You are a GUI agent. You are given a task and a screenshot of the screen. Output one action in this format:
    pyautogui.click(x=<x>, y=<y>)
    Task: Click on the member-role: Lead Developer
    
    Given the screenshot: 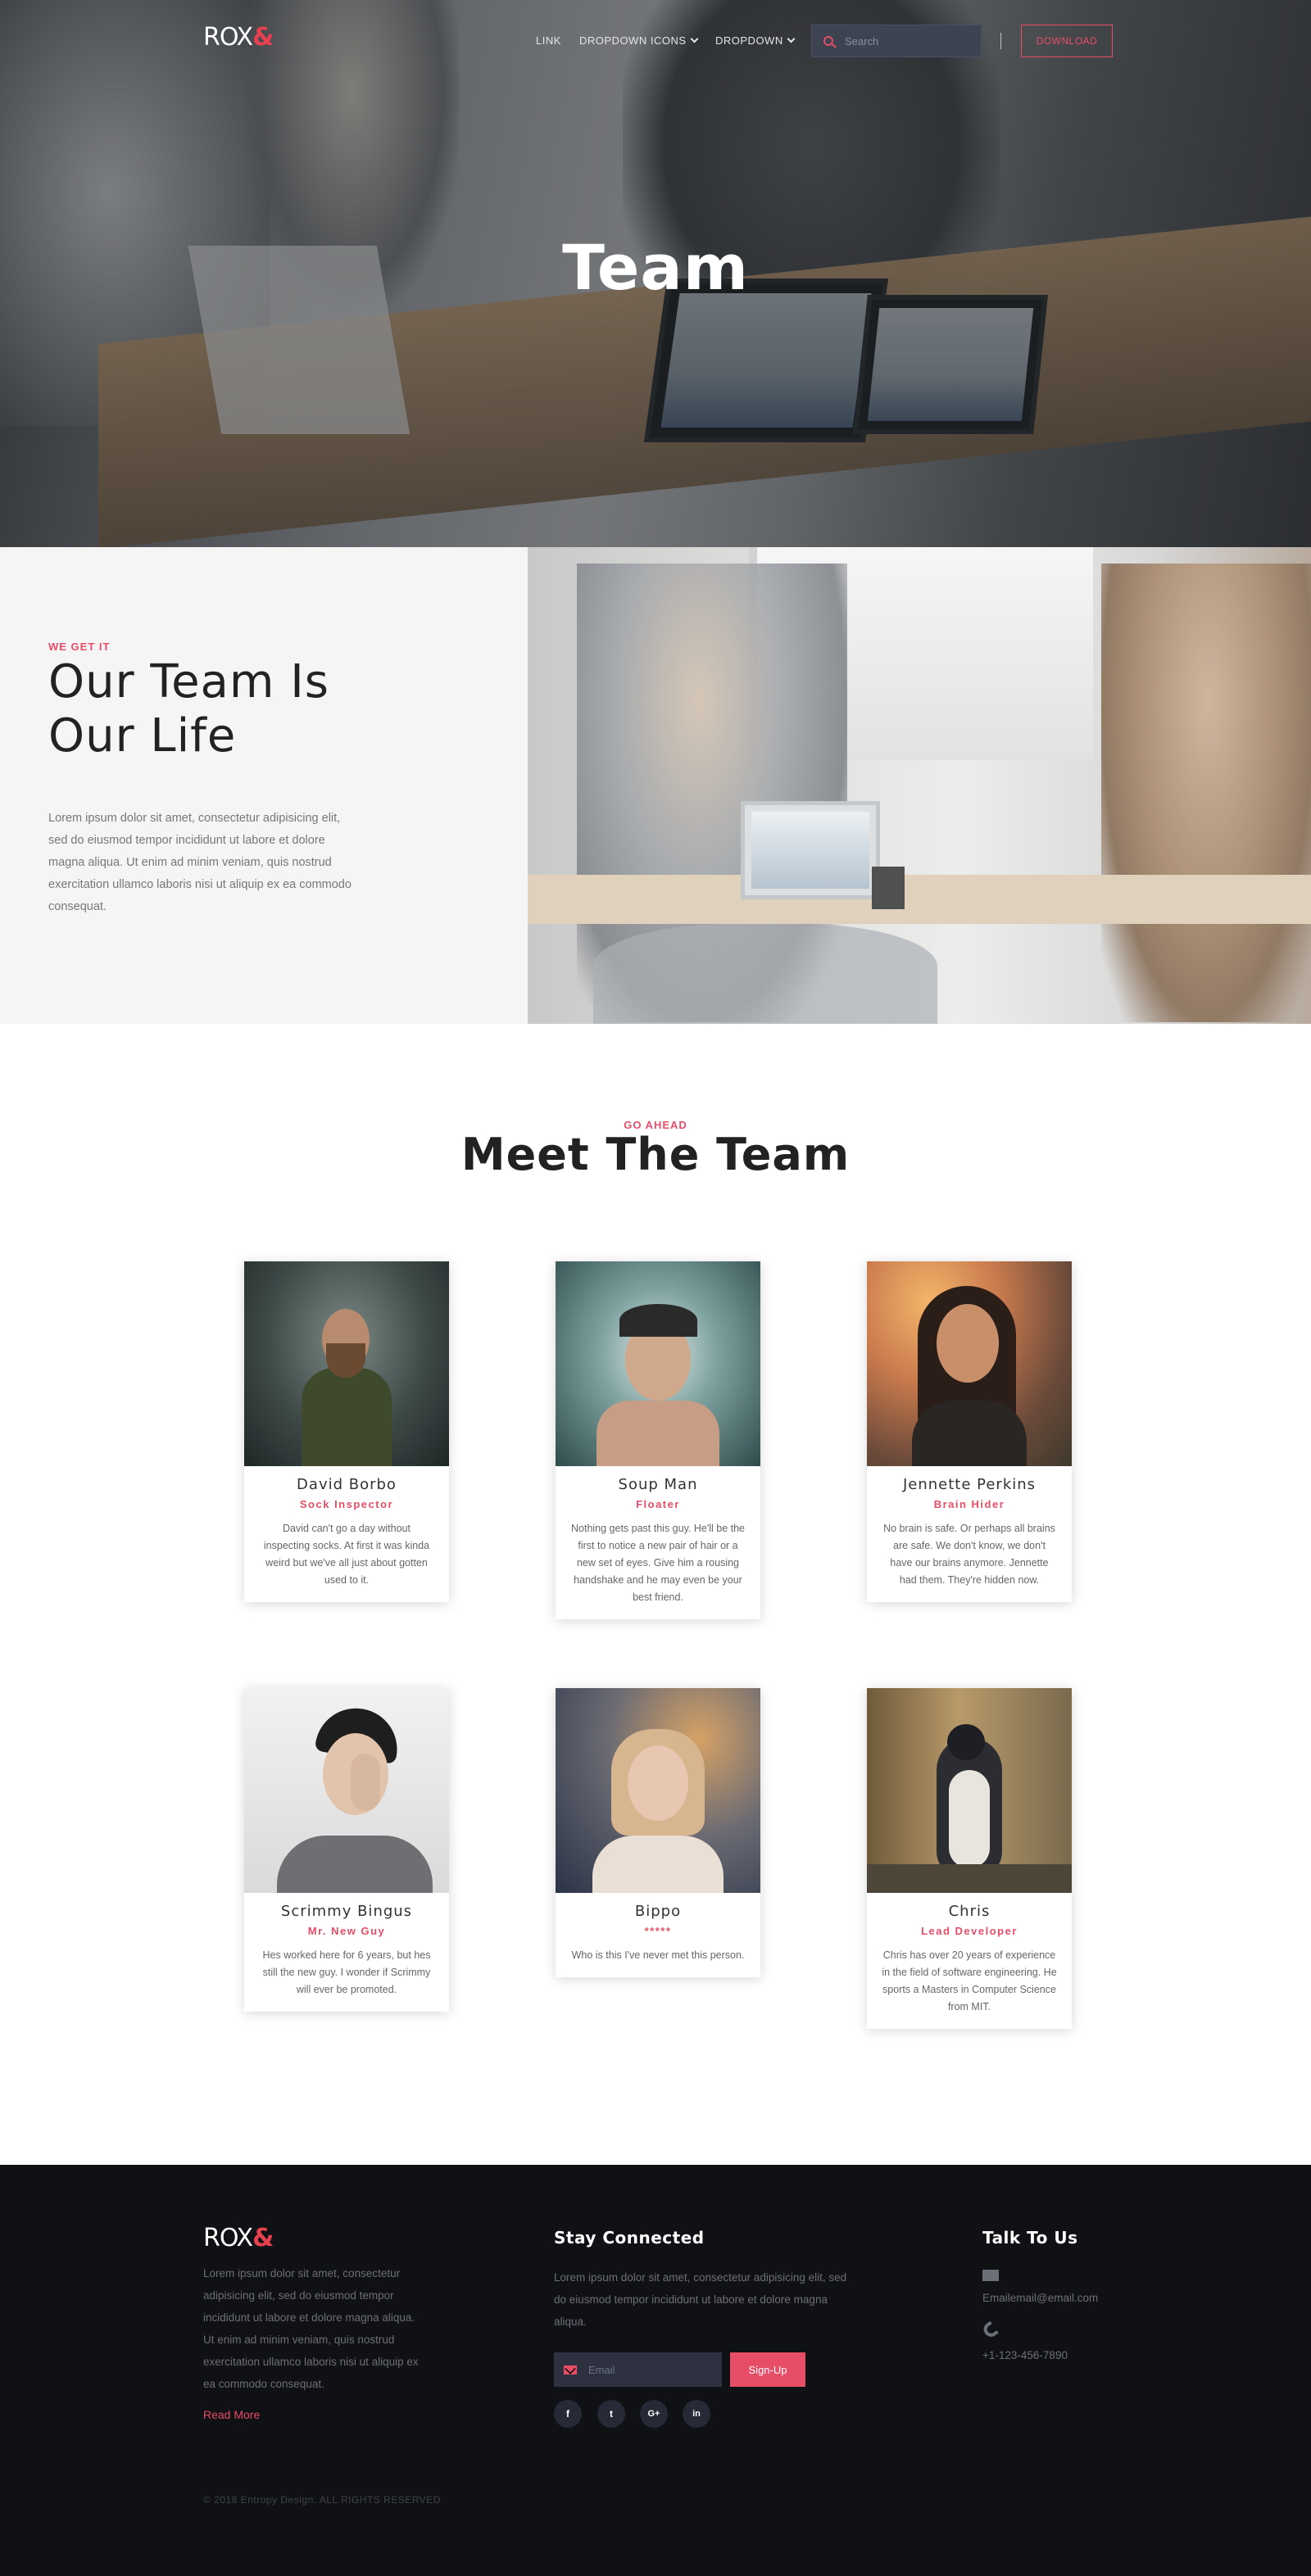 What is the action you would take?
    pyautogui.click(x=969, y=1931)
    